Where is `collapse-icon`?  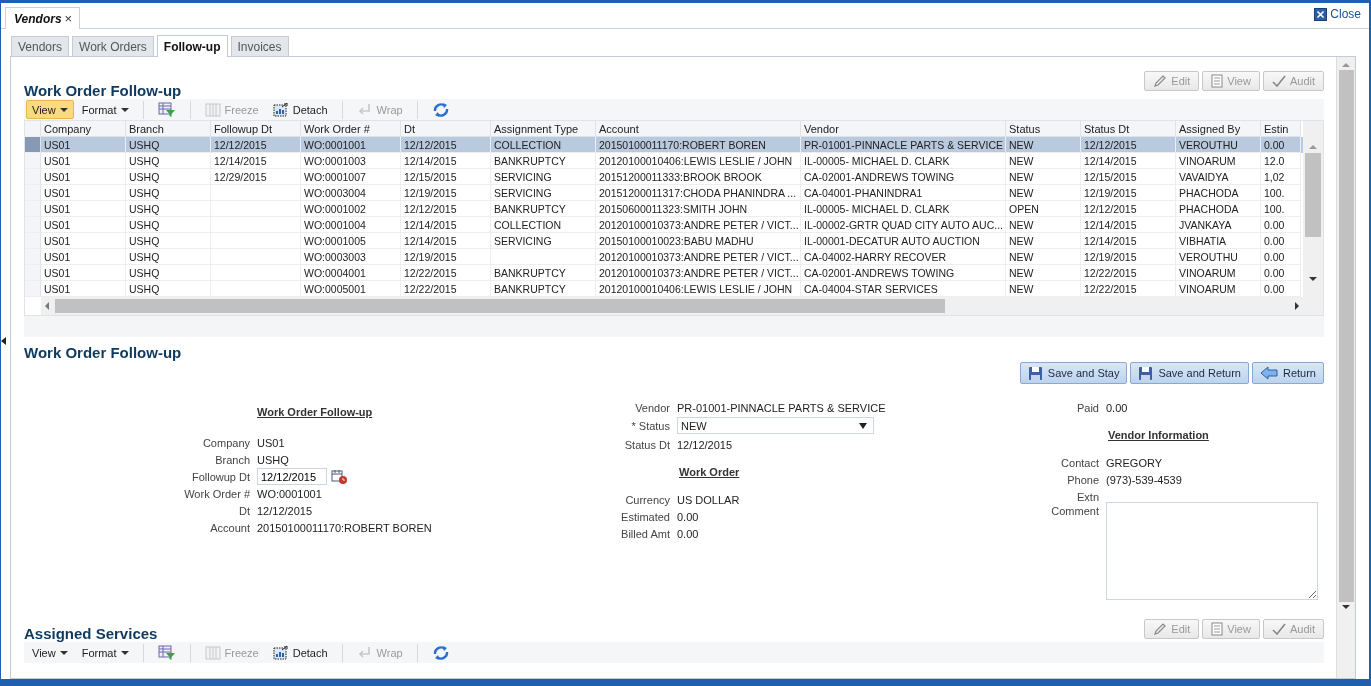 collapse-icon is located at coordinates (3, 341).